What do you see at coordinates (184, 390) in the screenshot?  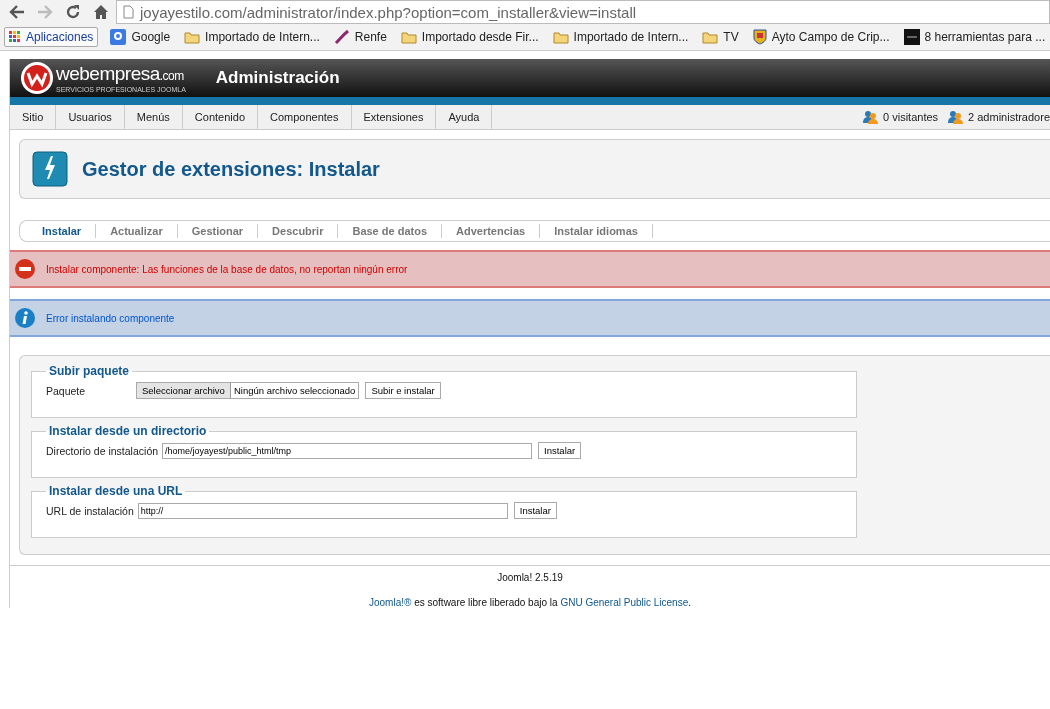 I see `choose-file-button: Seleccionar archivo` at bounding box center [184, 390].